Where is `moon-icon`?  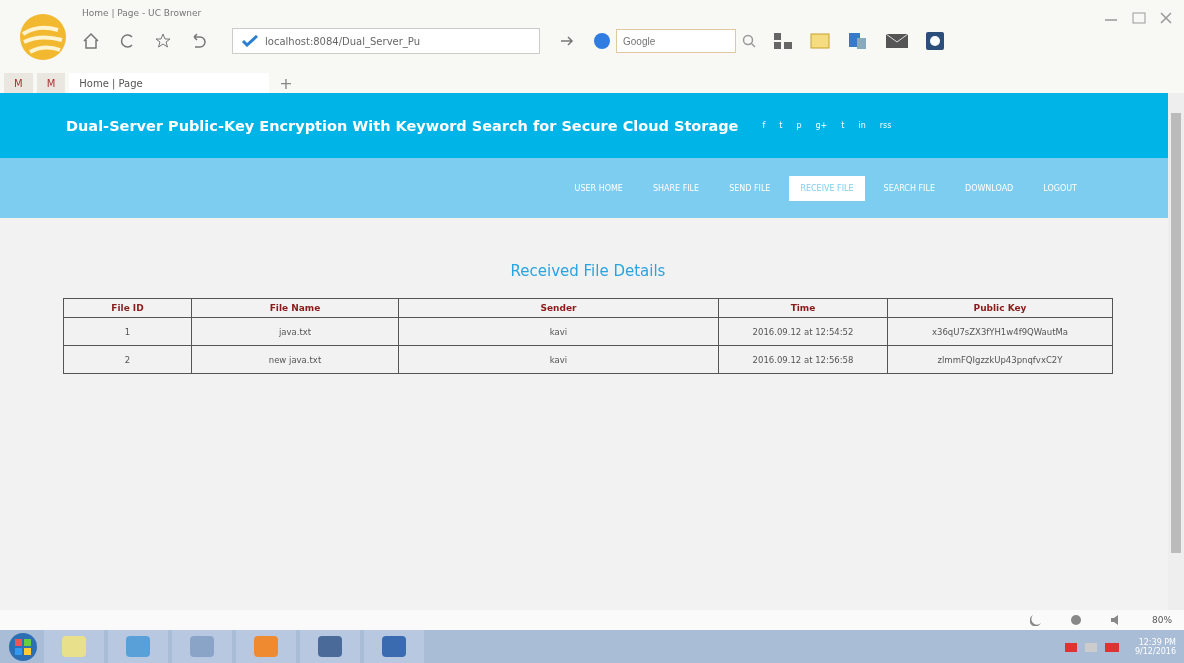 moon-icon is located at coordinates (1036, 620).